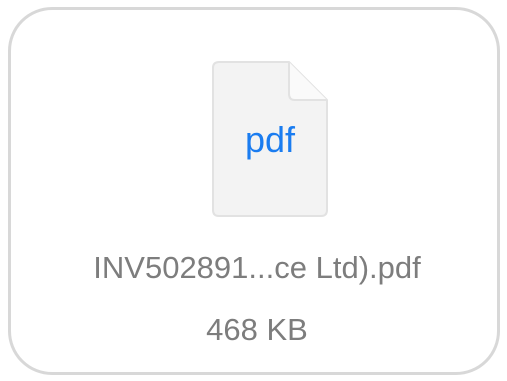 Image resolution: width=507 pixels, height=381 pixels. Describe the element at coordinates (257, 267) in the screenshot. I see `file-name: INV502891...ce Ltd).pdf` at that location.